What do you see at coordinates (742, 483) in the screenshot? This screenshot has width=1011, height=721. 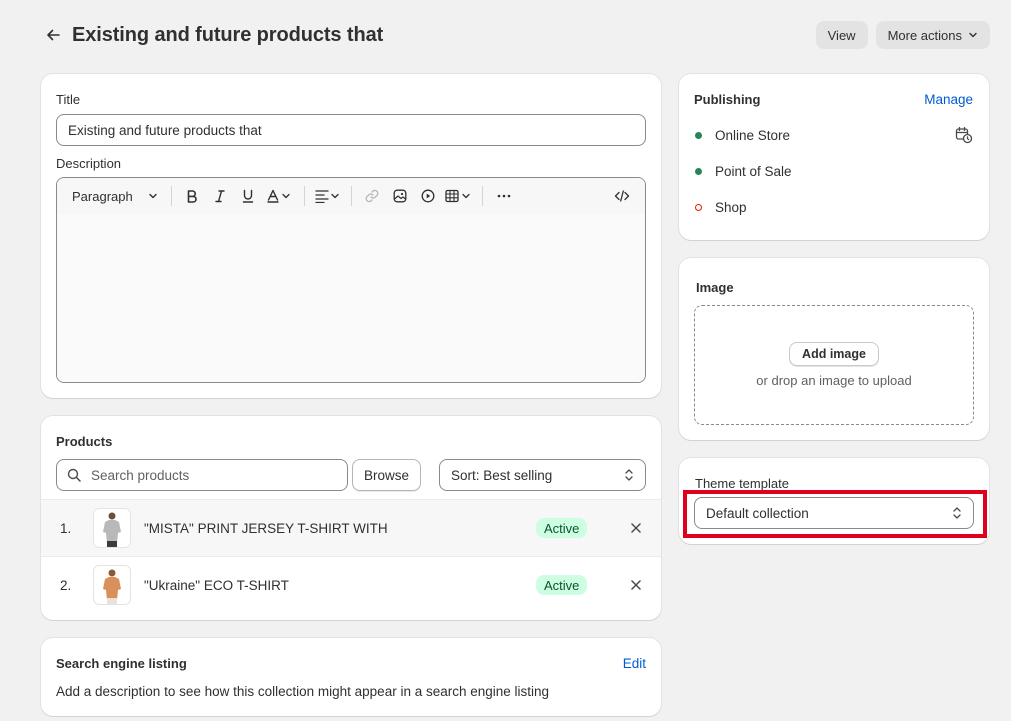 I see `theme-template-label: Theme template` at bounding box center [742, 483].